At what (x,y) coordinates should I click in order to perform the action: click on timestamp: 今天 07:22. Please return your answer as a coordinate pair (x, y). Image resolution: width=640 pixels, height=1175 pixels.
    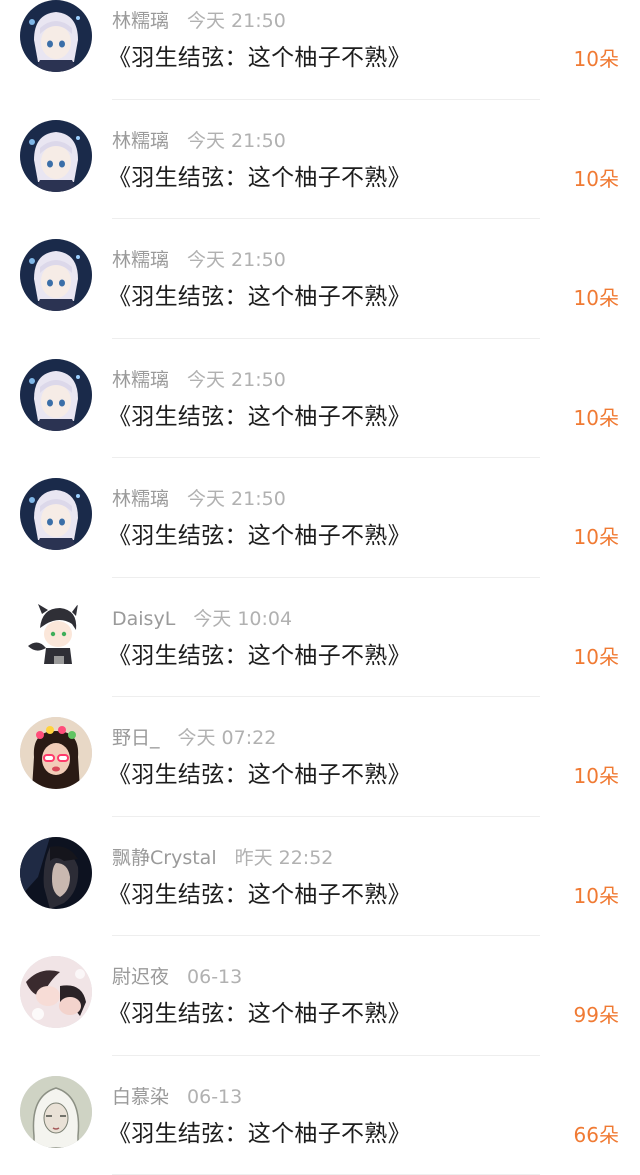
    Looking at the image, I should click on (227, 738).